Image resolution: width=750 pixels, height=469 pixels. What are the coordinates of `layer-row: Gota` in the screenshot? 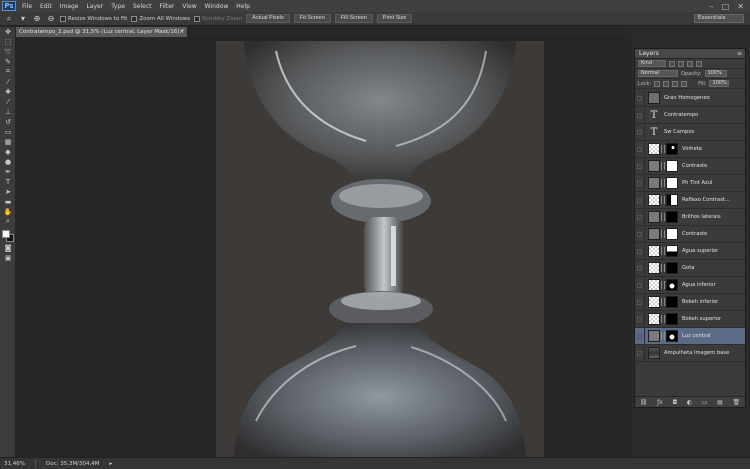 It's located at (690, 268).